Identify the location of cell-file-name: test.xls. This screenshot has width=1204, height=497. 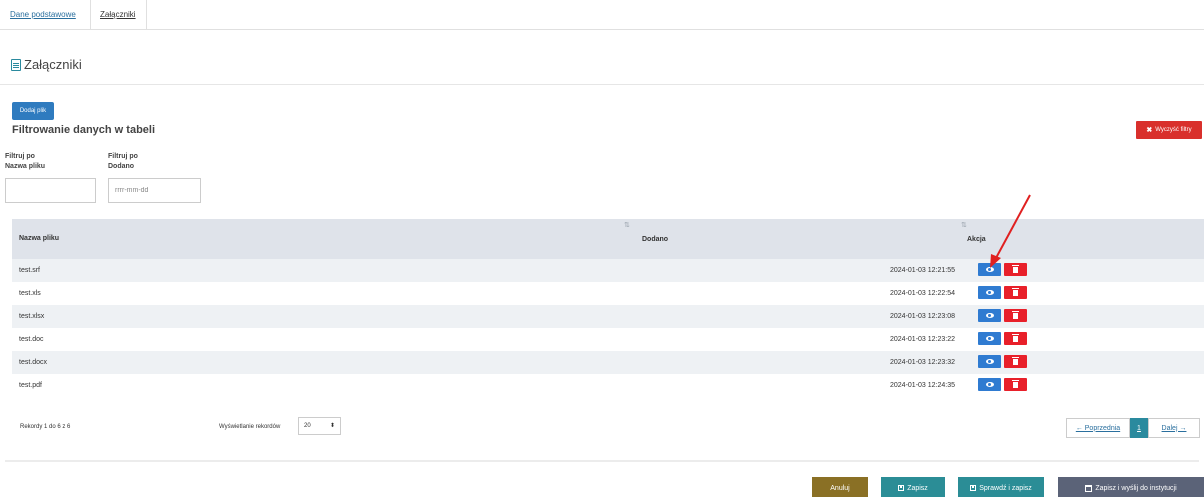
(30, 293).